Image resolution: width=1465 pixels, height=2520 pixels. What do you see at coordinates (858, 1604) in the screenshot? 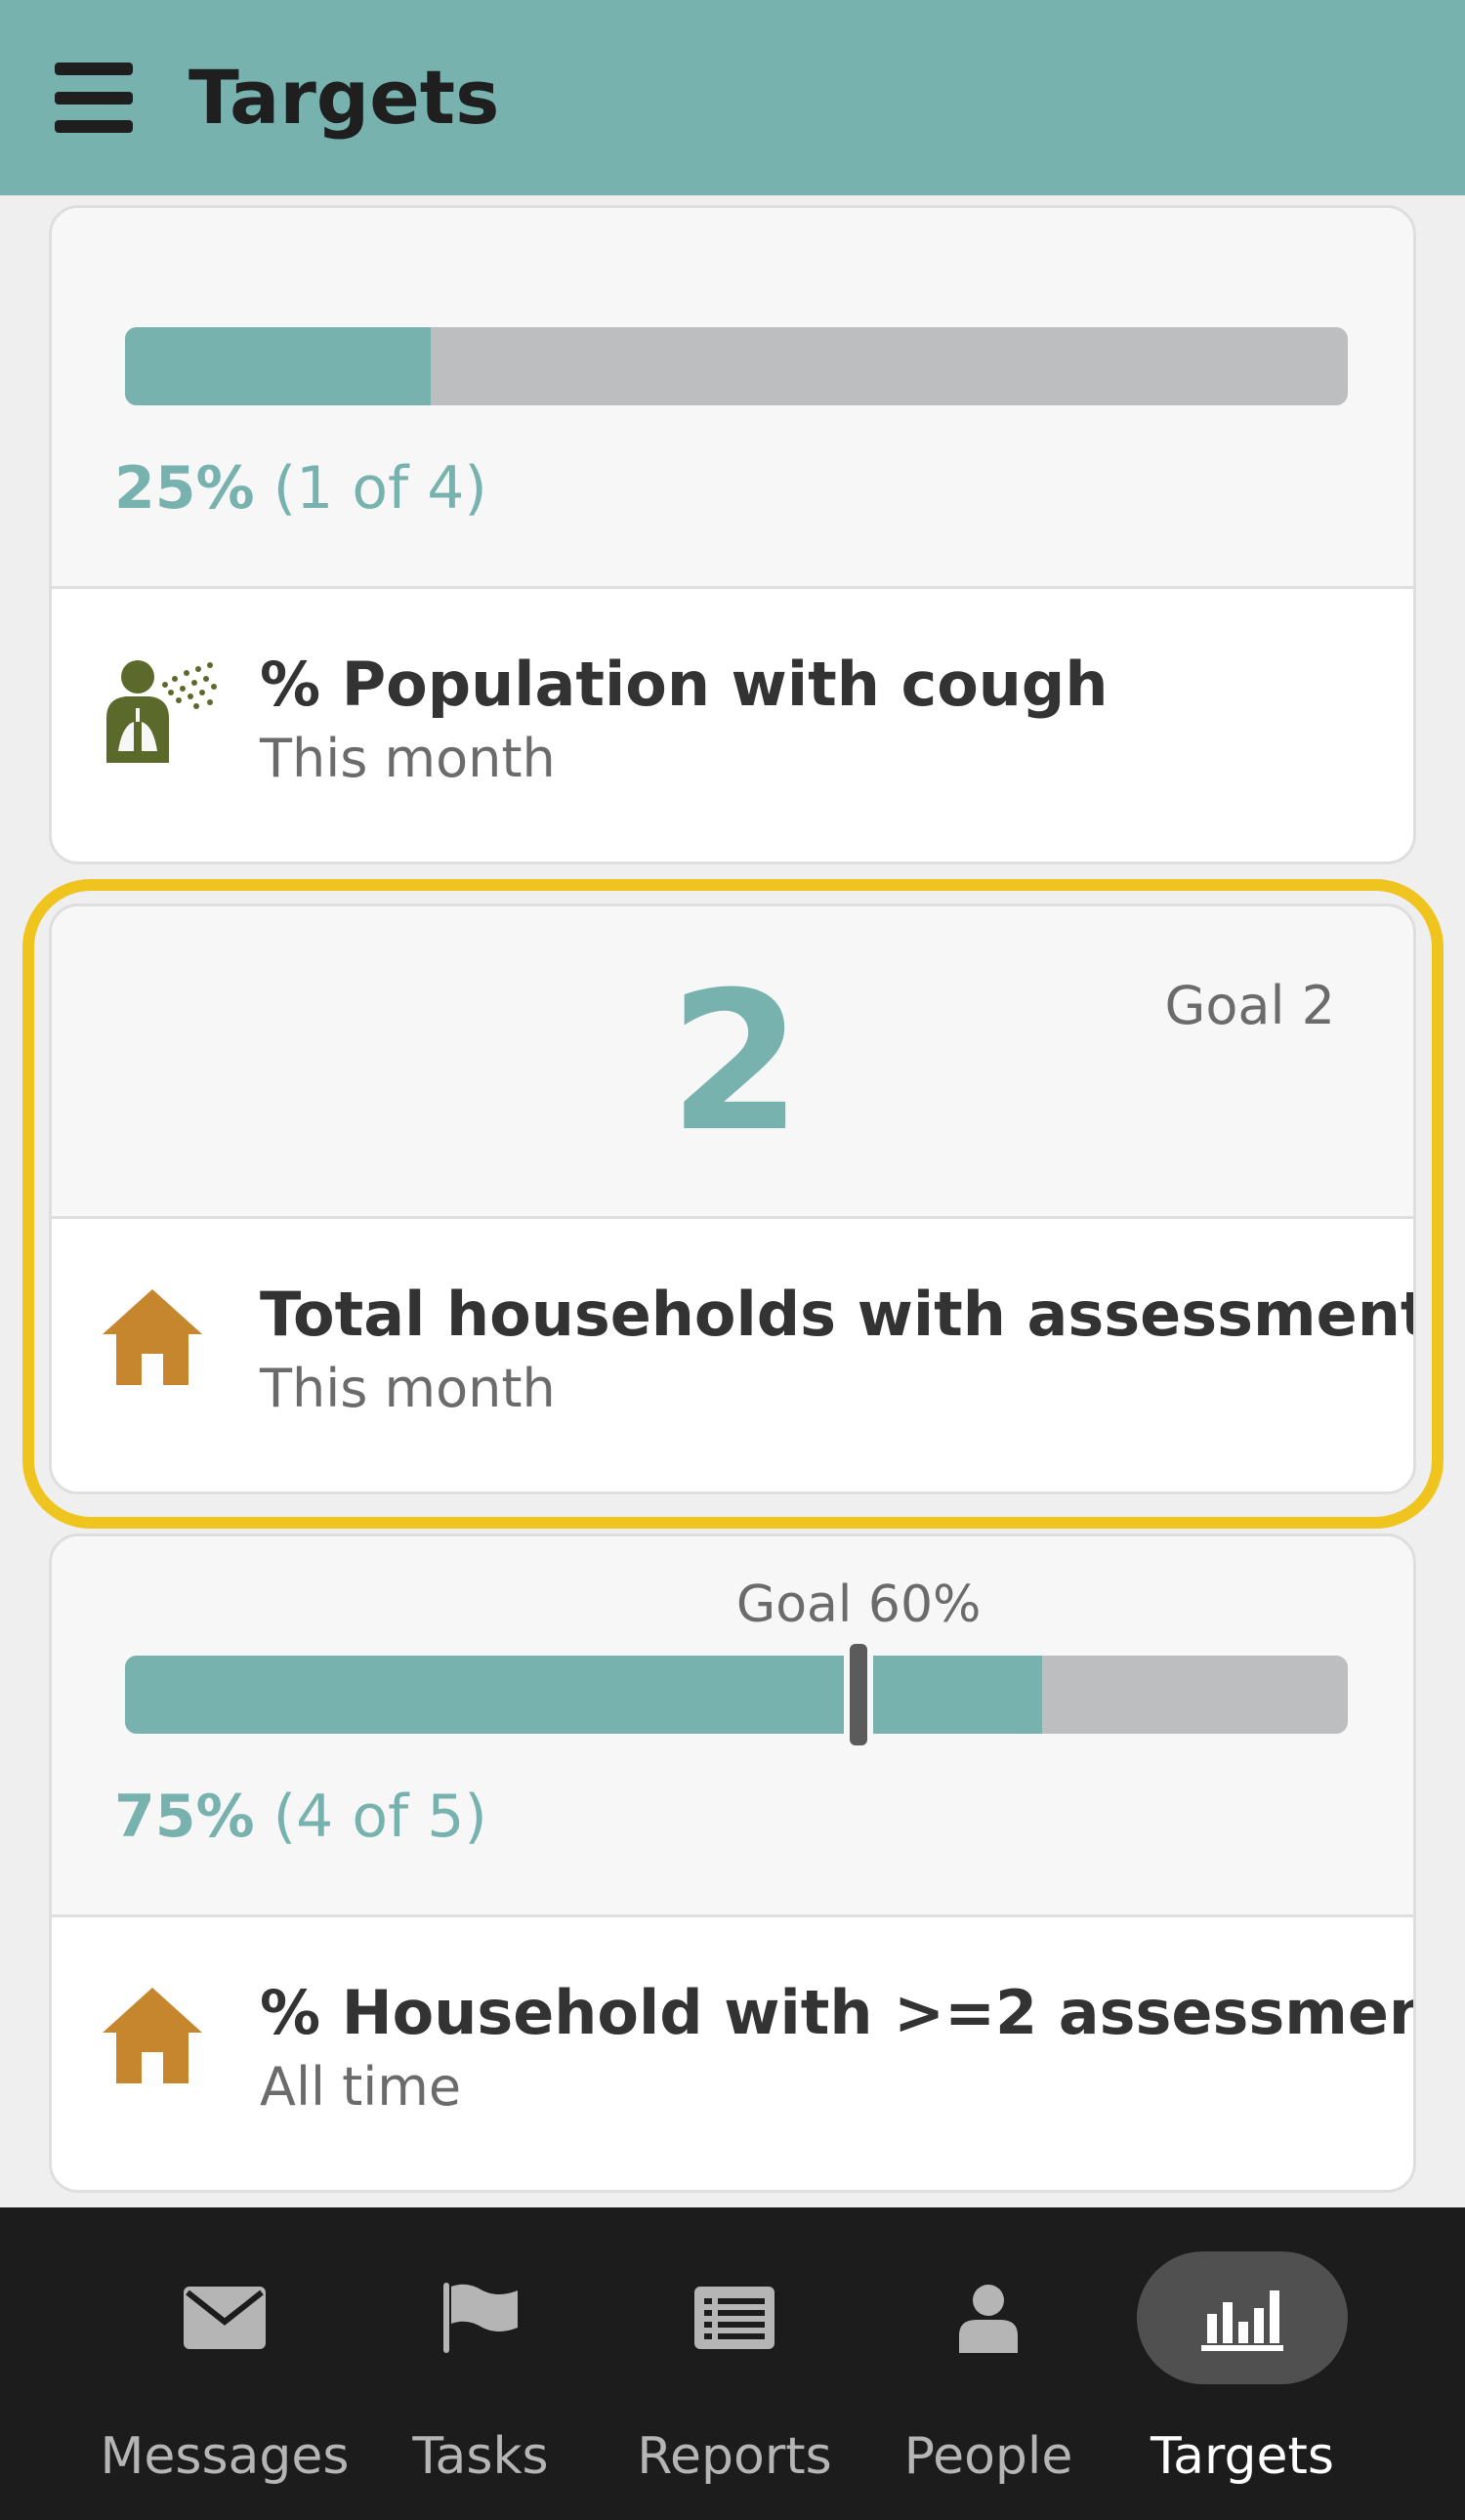
I see `goal-label: Goal 60%` at bounding box center [858, 1604].